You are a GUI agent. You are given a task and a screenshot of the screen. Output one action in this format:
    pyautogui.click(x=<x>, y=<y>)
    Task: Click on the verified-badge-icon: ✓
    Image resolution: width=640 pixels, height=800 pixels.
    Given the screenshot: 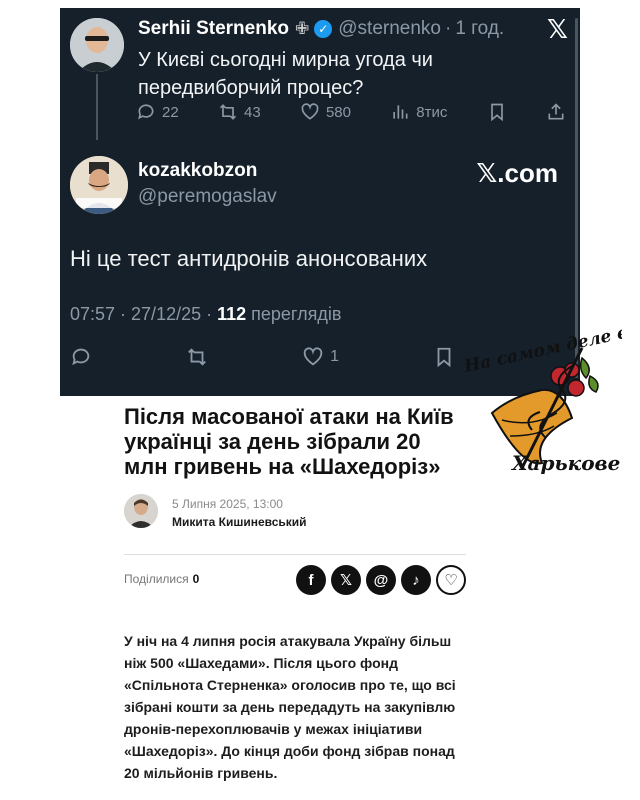 What is the action you would take?
    pyautogui.click(x=323, y=29)
    